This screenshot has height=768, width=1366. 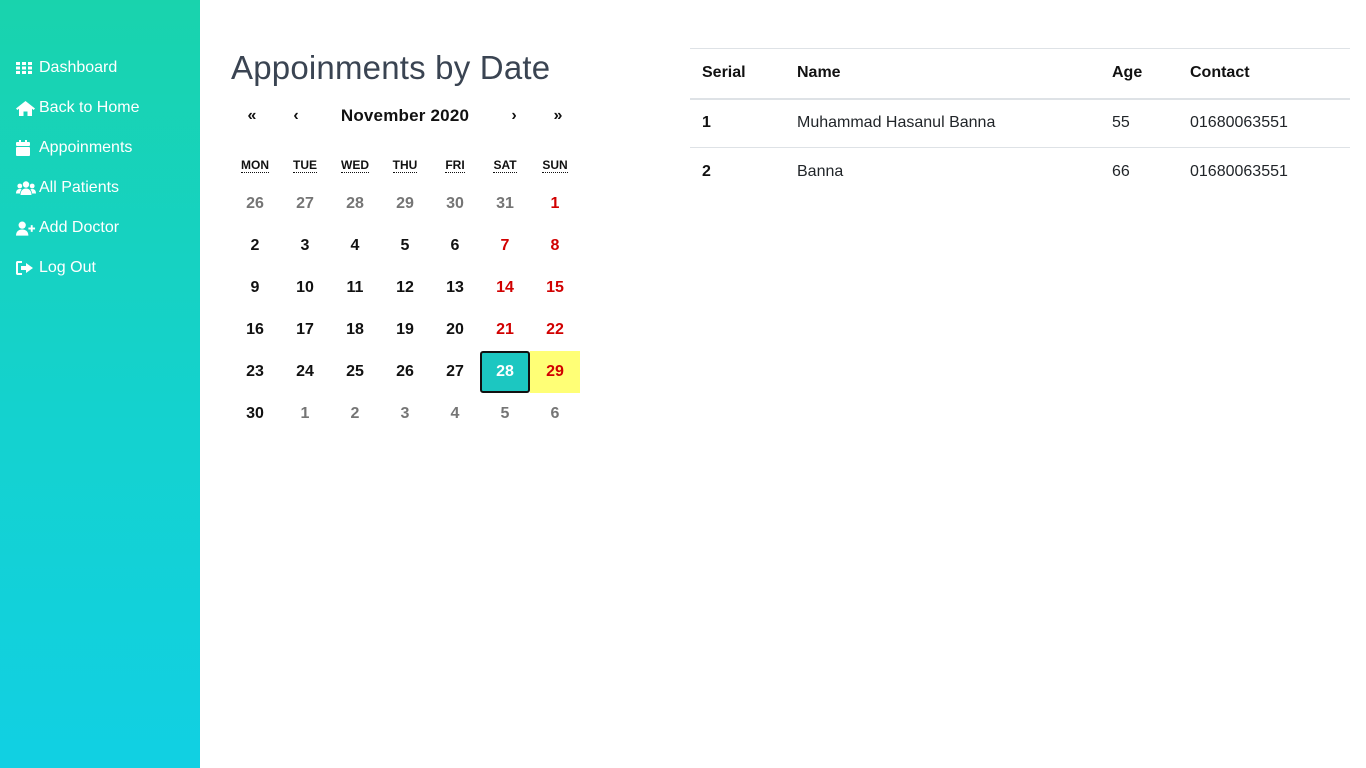 What do you see at coordinates (67, 267) in the screenshot?
I see `sidebar-item-label: Log Out` at bounding box center [67, 267].